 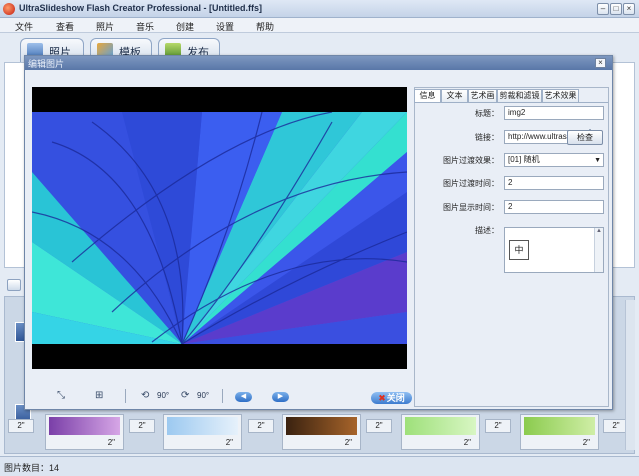 I want to click on tab-crop-filter: 剪裁和滤镜, so click(x=519, y=95).